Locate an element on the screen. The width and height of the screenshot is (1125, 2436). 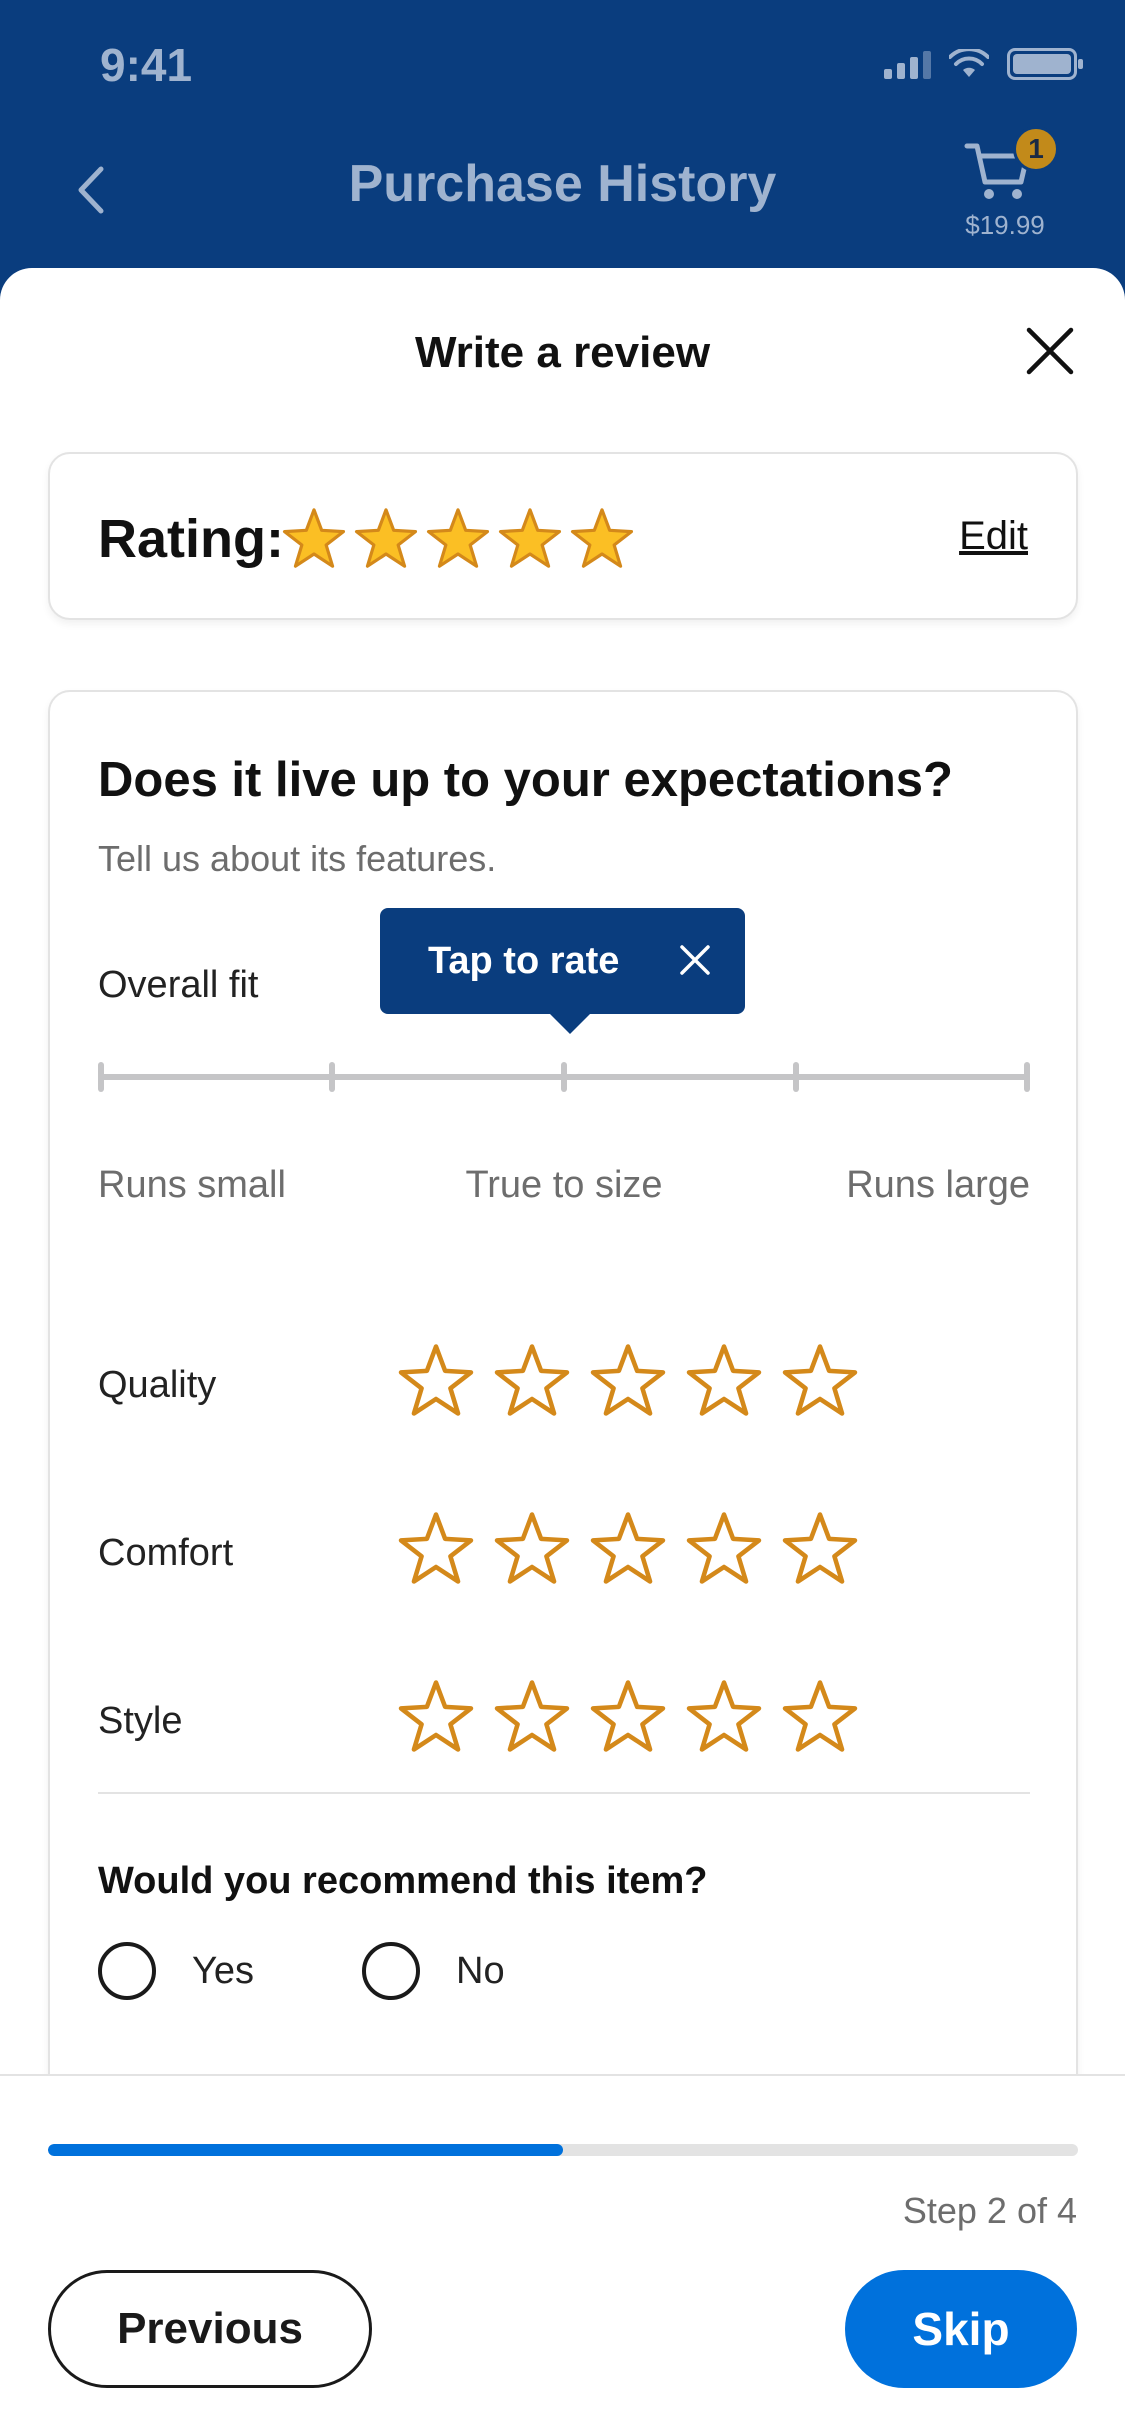
rating-stars is located at coordinates (458, 538).